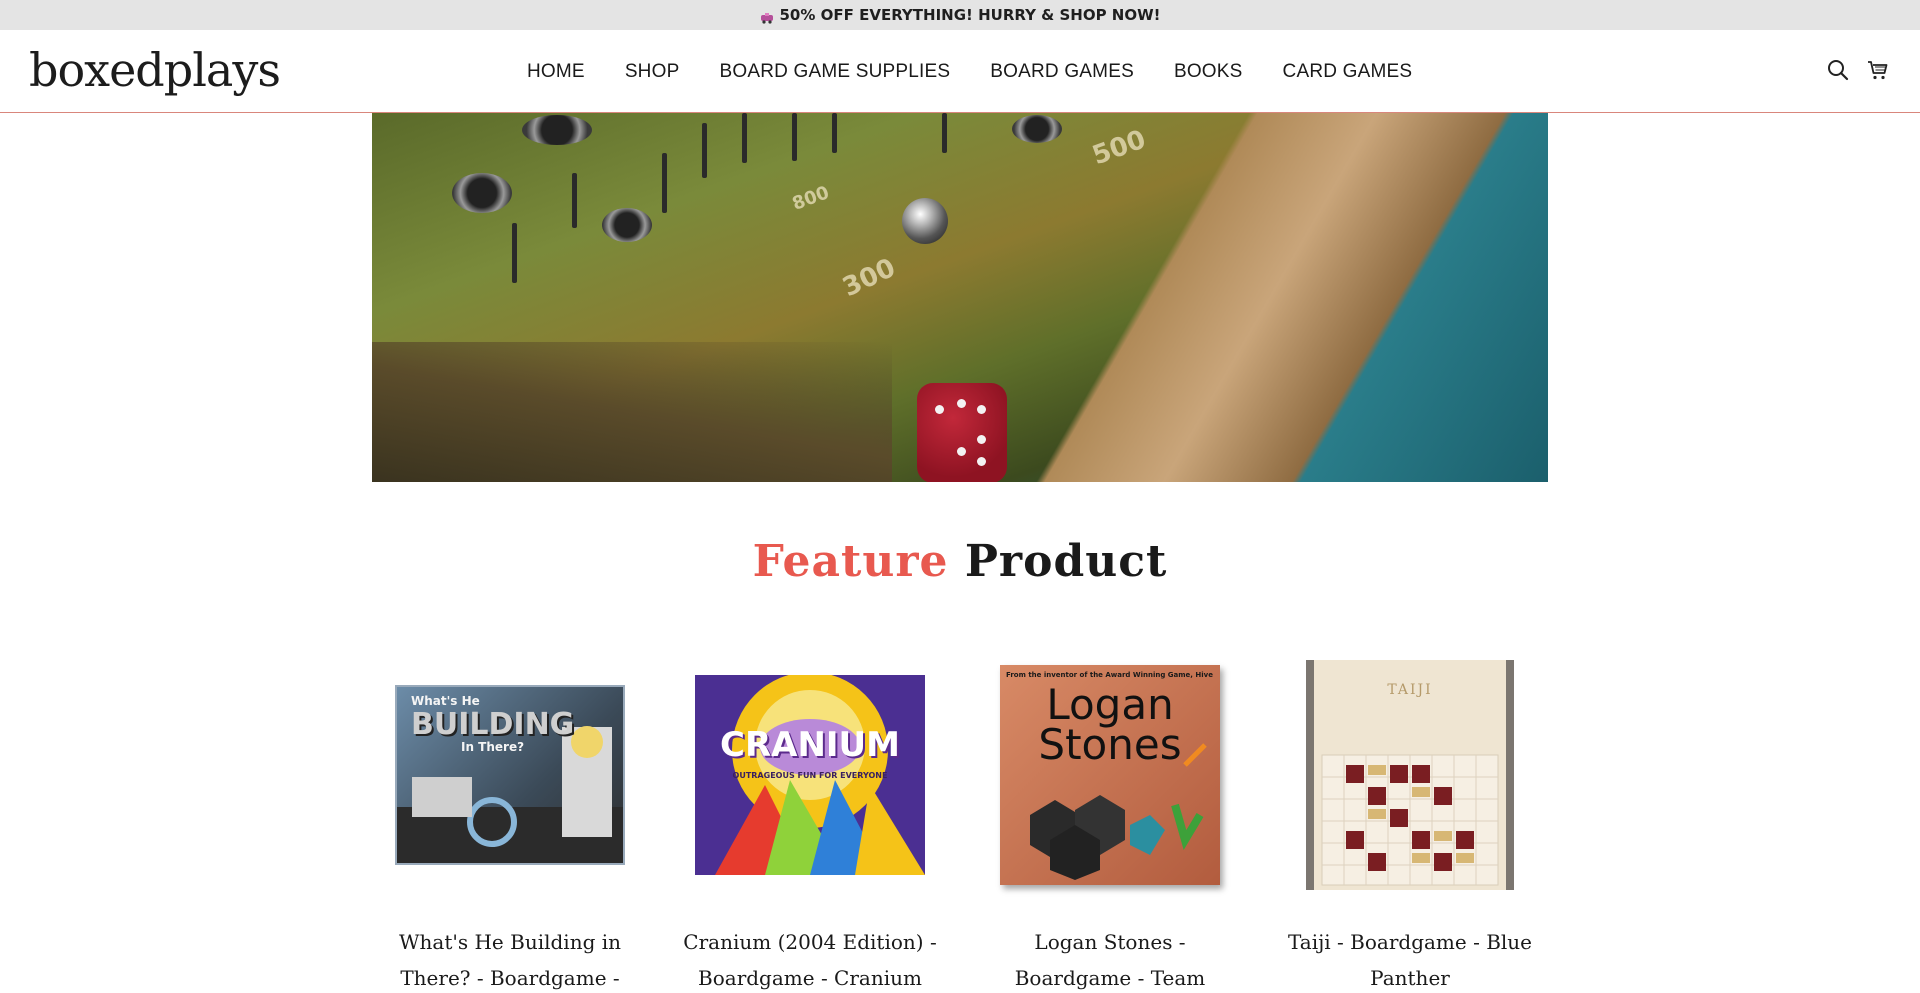 The image size is (1920, 993). Describe the element at coordinates (810, 745) in the screenshot. I see `box-title: CRANIUM` at that location.